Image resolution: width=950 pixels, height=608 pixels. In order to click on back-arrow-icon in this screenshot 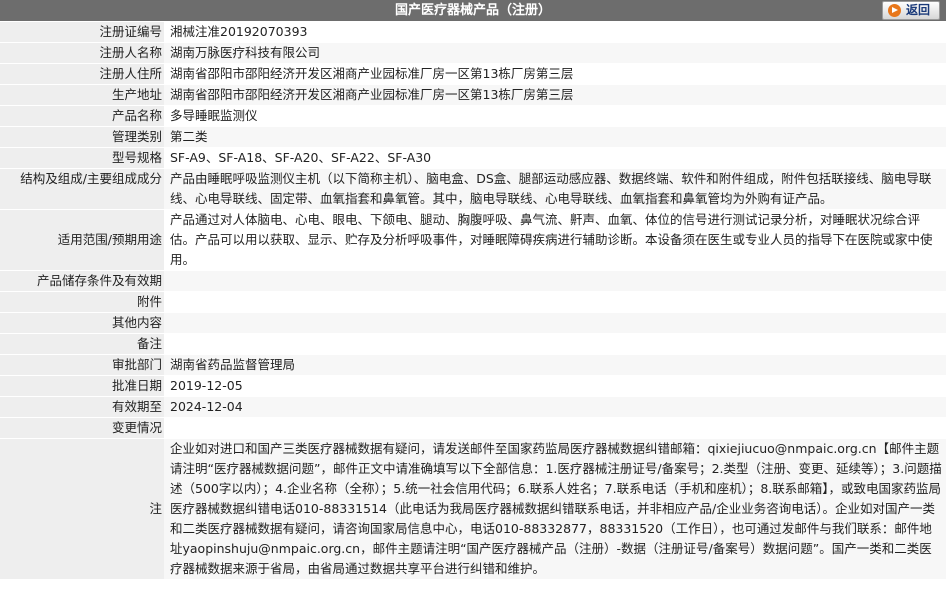, I will do `click(894, 10)`.